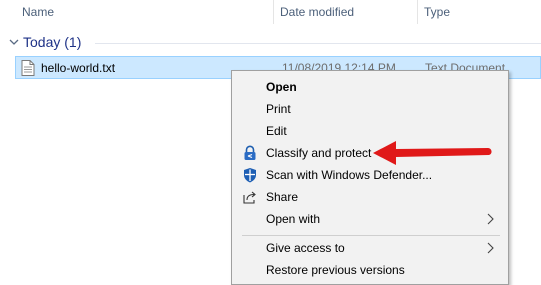 This screenshot has width=541, height=285. What do you see at coordinates (38, 13) in the screenshot?
I see `column-header-name: Name` at bounding box center [38, 13].